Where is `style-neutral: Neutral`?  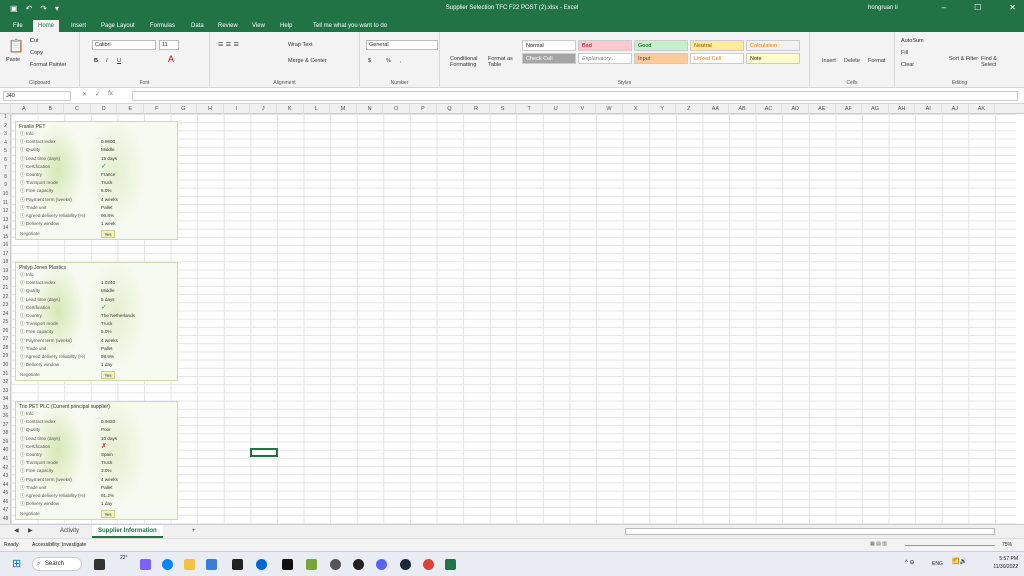
style-neutral: Neutral is located at coordinates (717, 45).